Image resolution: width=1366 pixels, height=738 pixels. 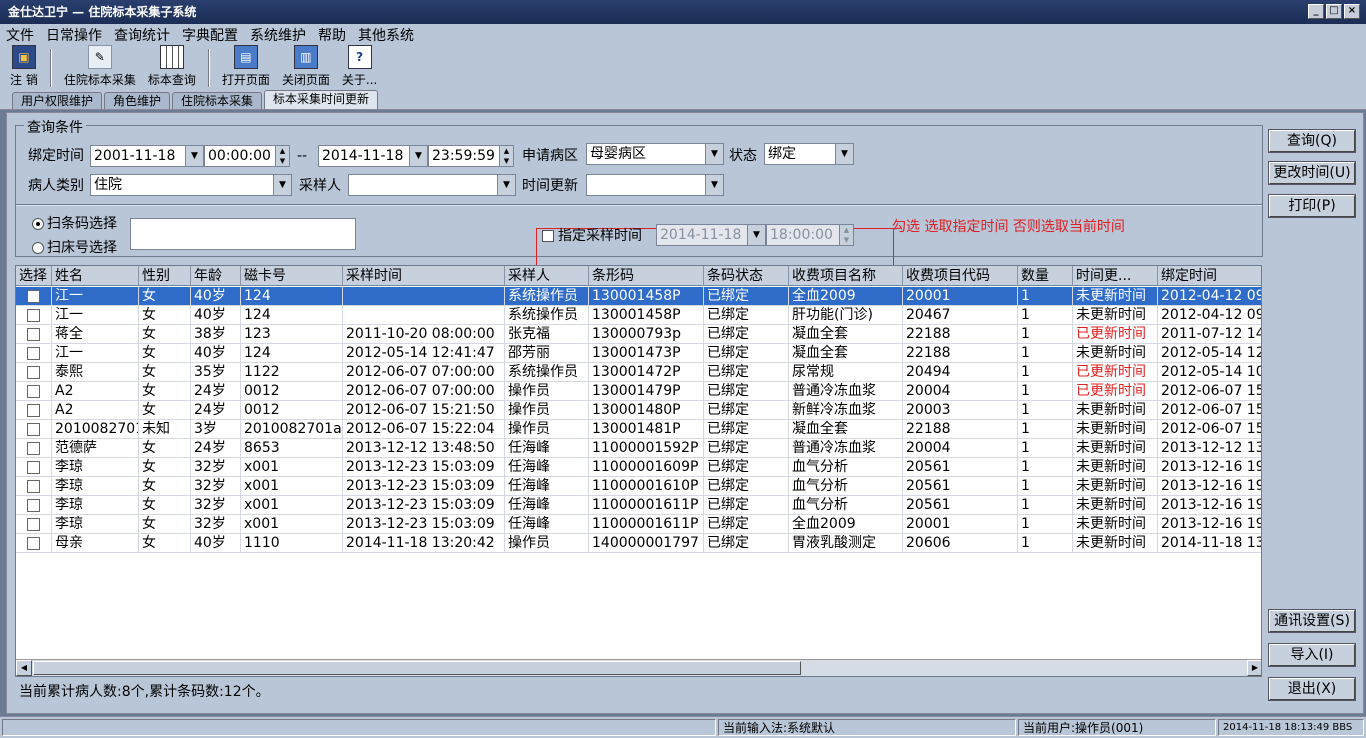 I want to click on scroll-left-arrow-icon: ◀, so click(x=24, y=668).